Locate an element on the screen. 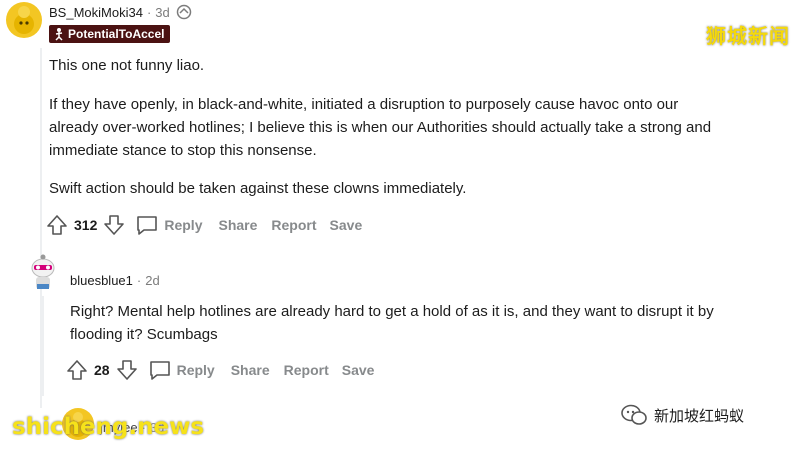 This screenshot has height=450, width=800. comment-line: immediate stance to stop this nonsense. is located at coordinates (183, 150).